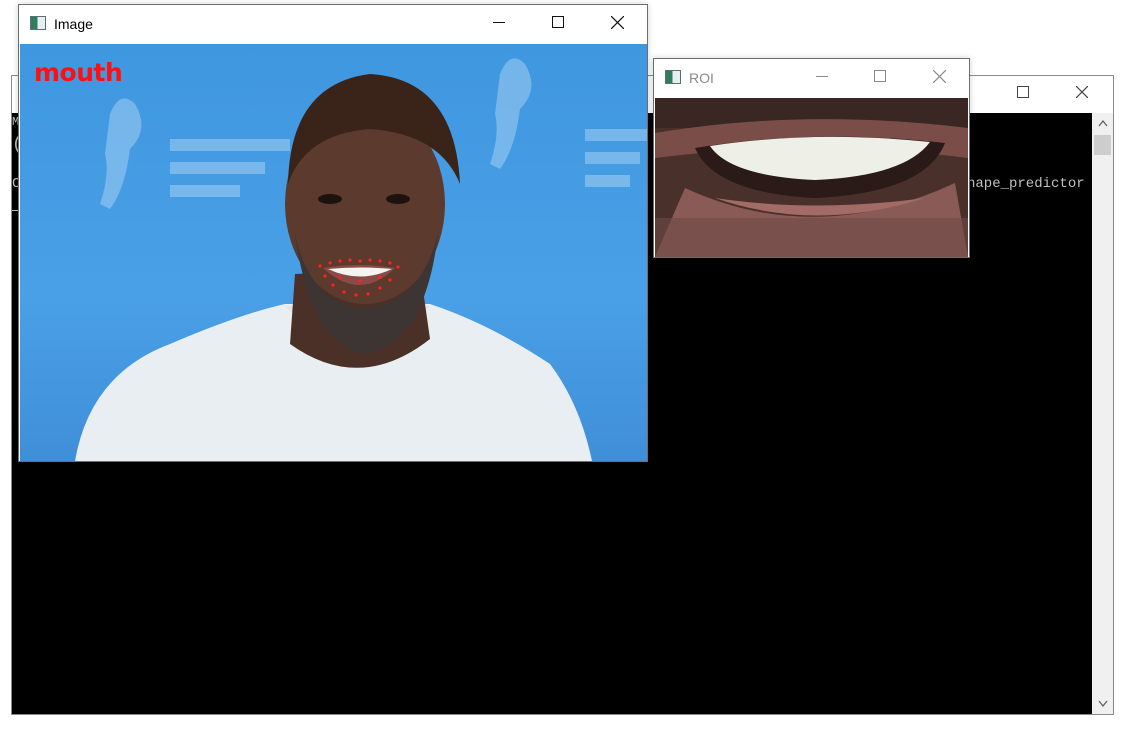  I want to click on mouth-overlay-label: mouth, so click(78, 72).